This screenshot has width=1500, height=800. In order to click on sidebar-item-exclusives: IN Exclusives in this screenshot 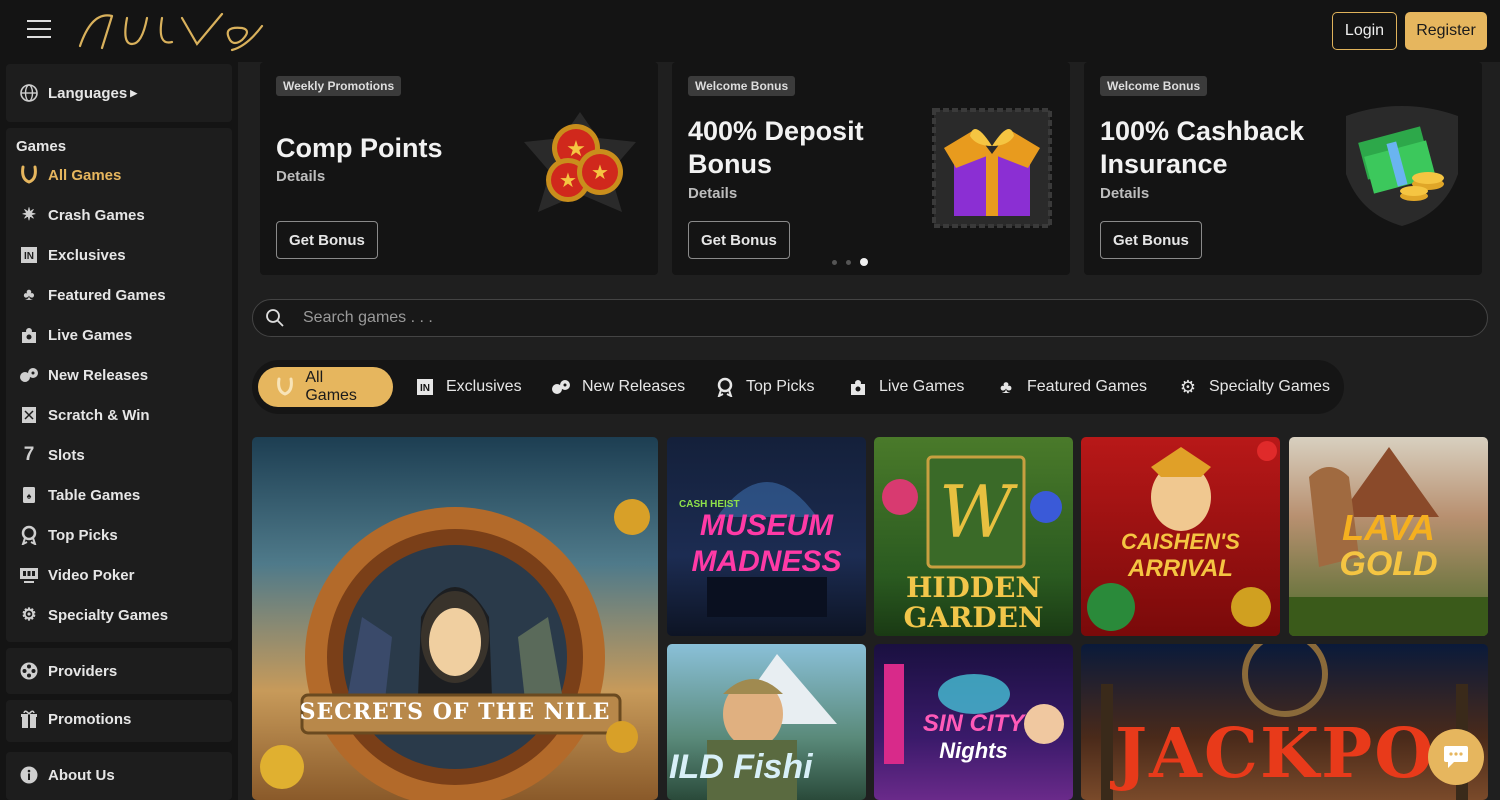, I will do `click(72, 255)`.